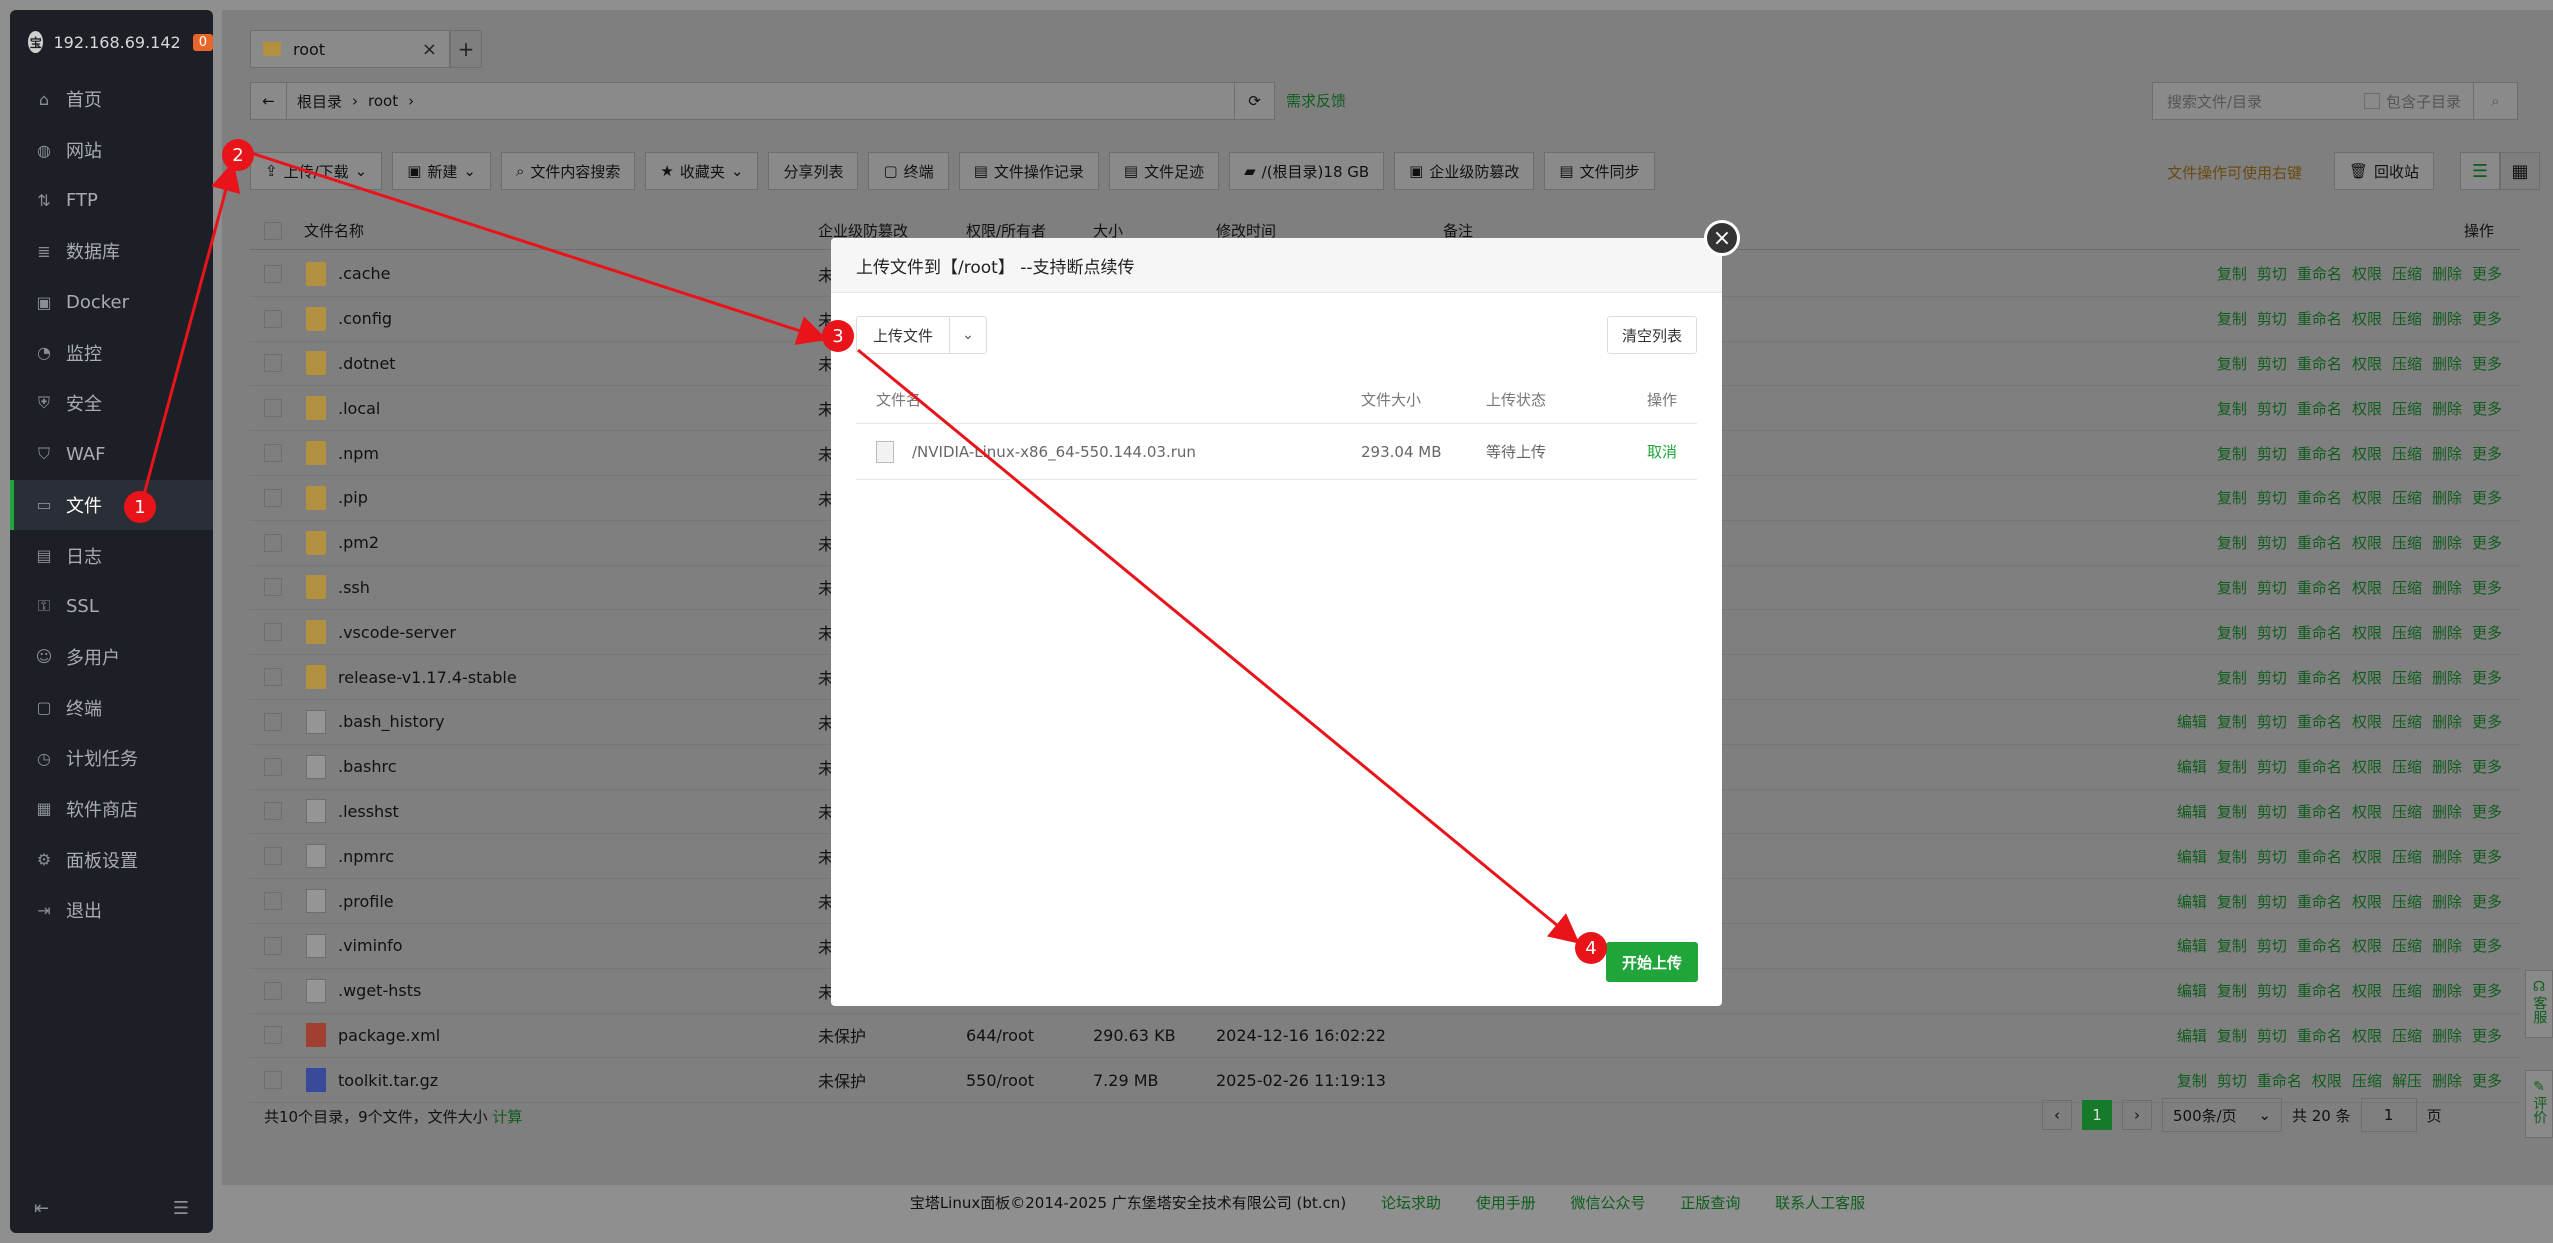 Image resolution: width=2553 pixels, height=1243 pixels. What do you see at coordinates (904, 335) in the screenshot?
I see `upload-file-button: 上传文件` at bounding box center [904, 335].